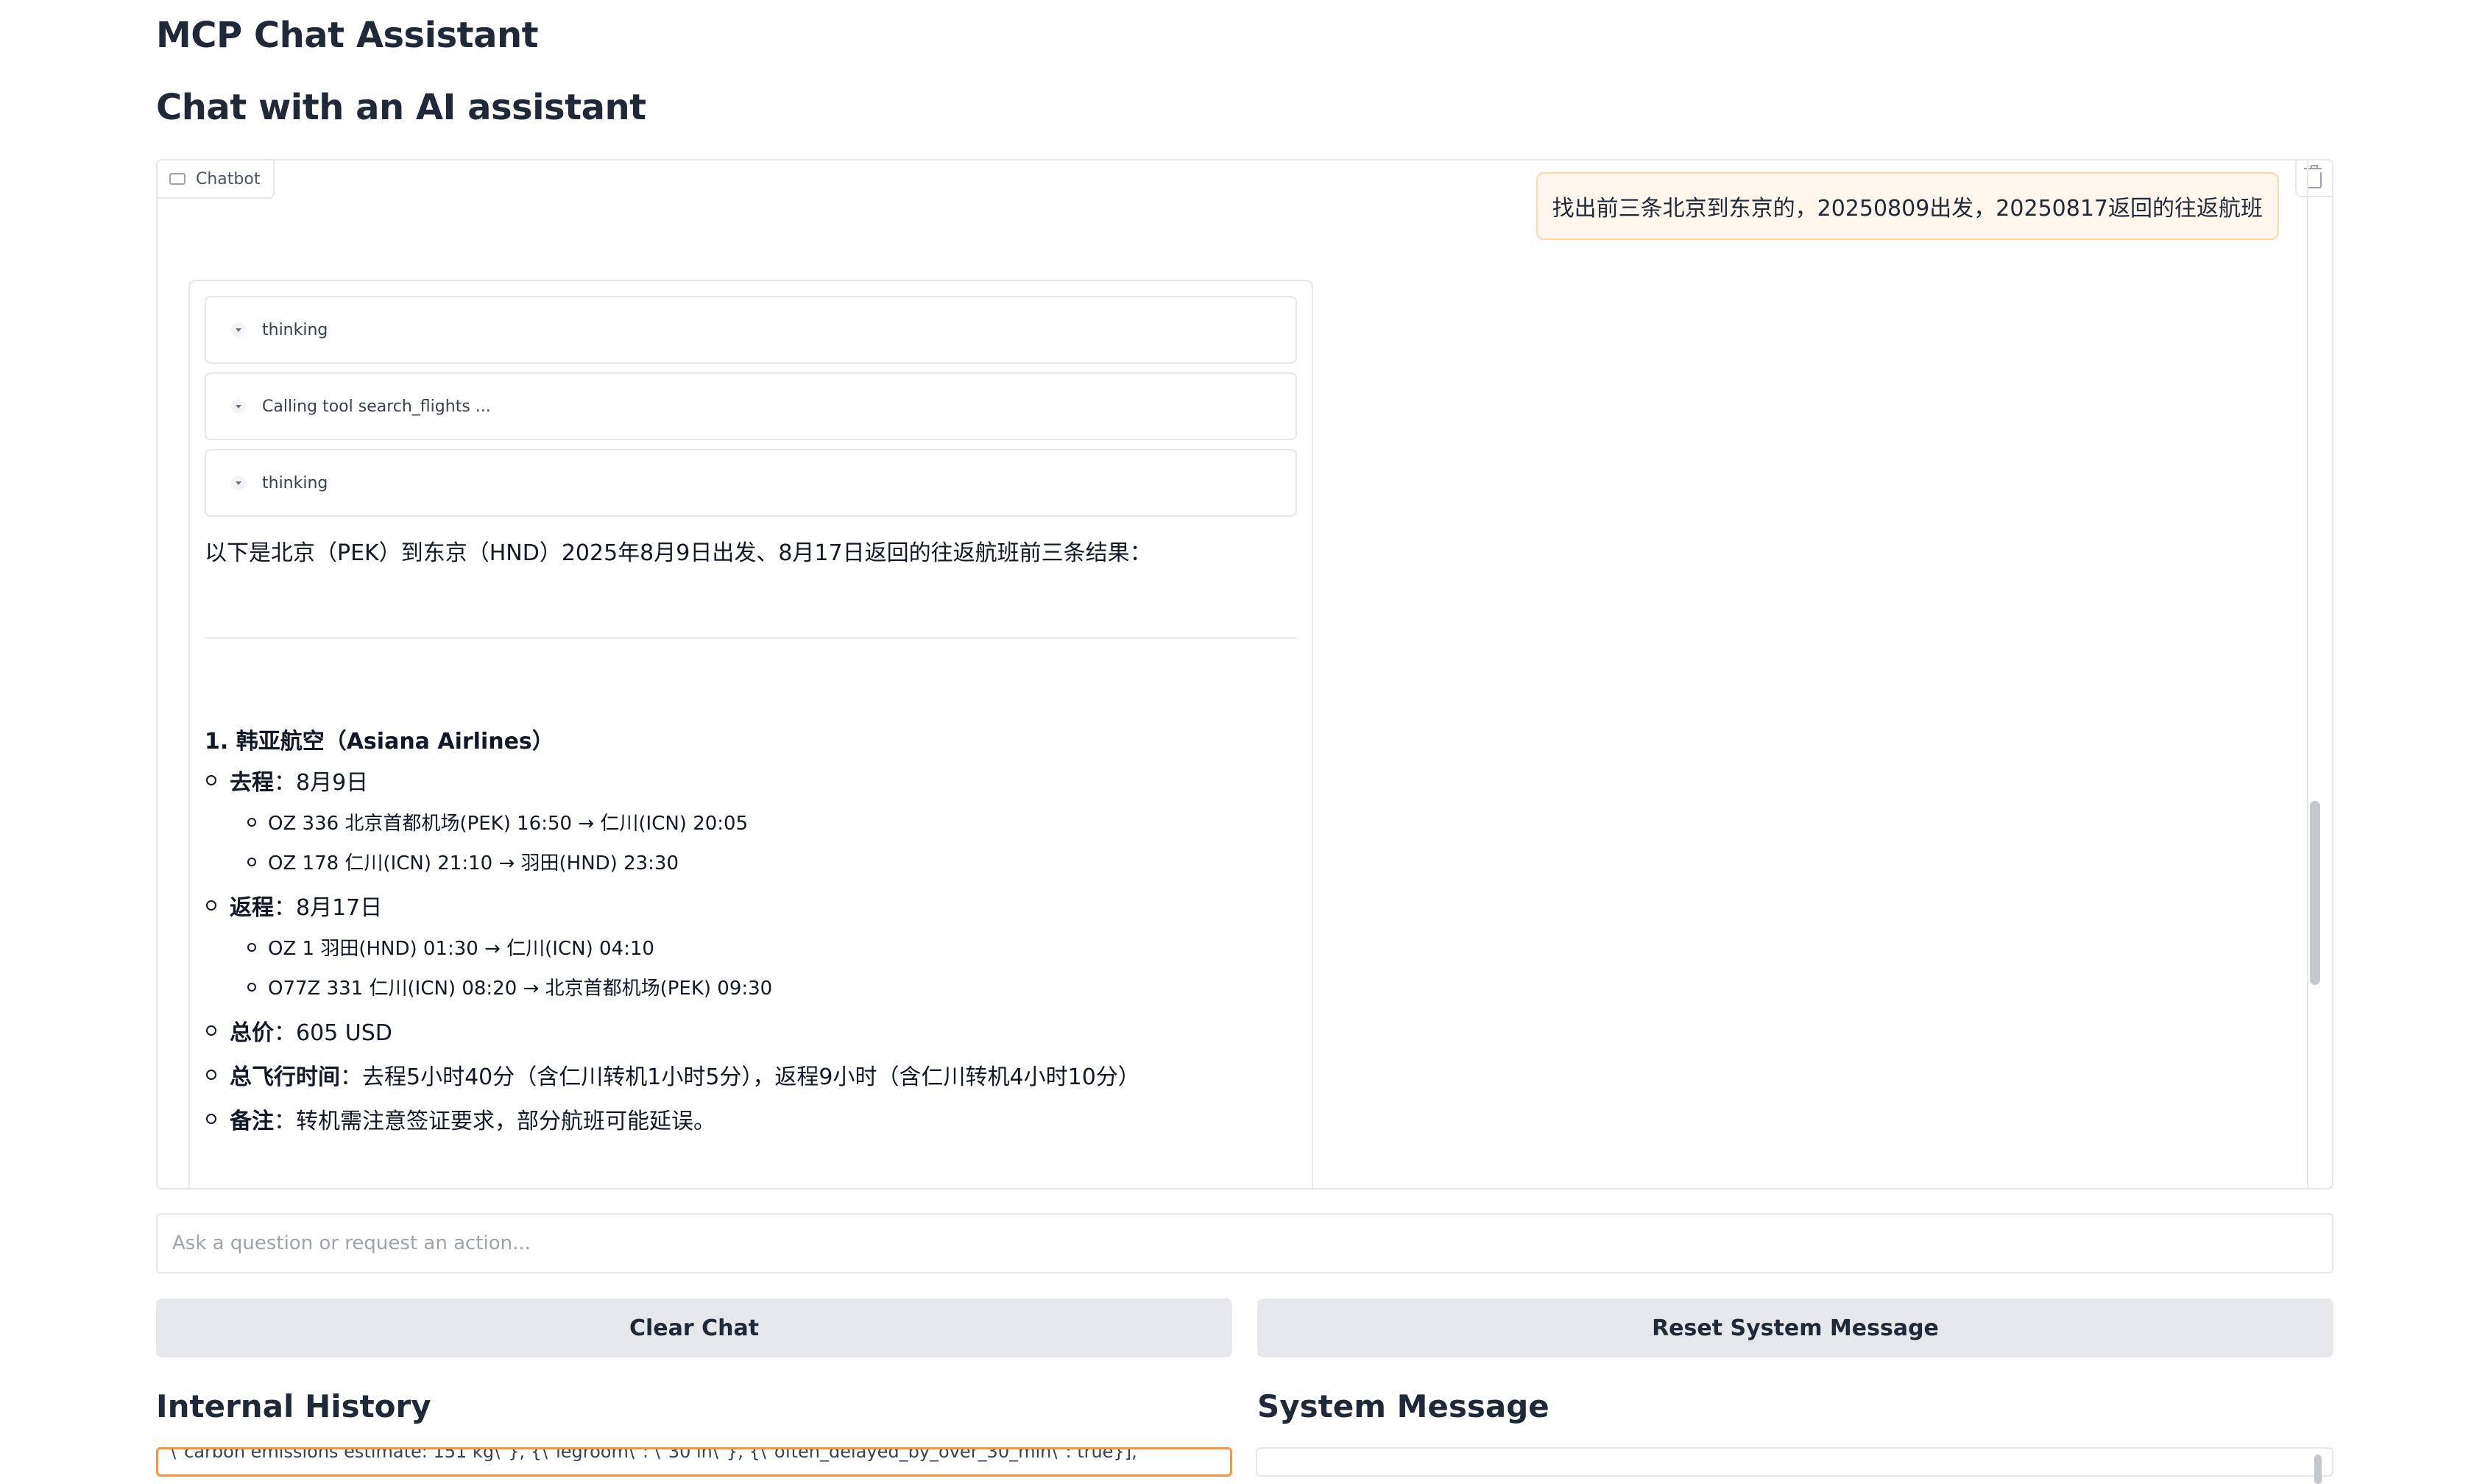 Image resolution: width=2488 pixels, height=1484 pixels. I want to click on user-message: 找出前三条北京到东京的，20250809出发，20250817返回的往返航班, so click(1907, 206).